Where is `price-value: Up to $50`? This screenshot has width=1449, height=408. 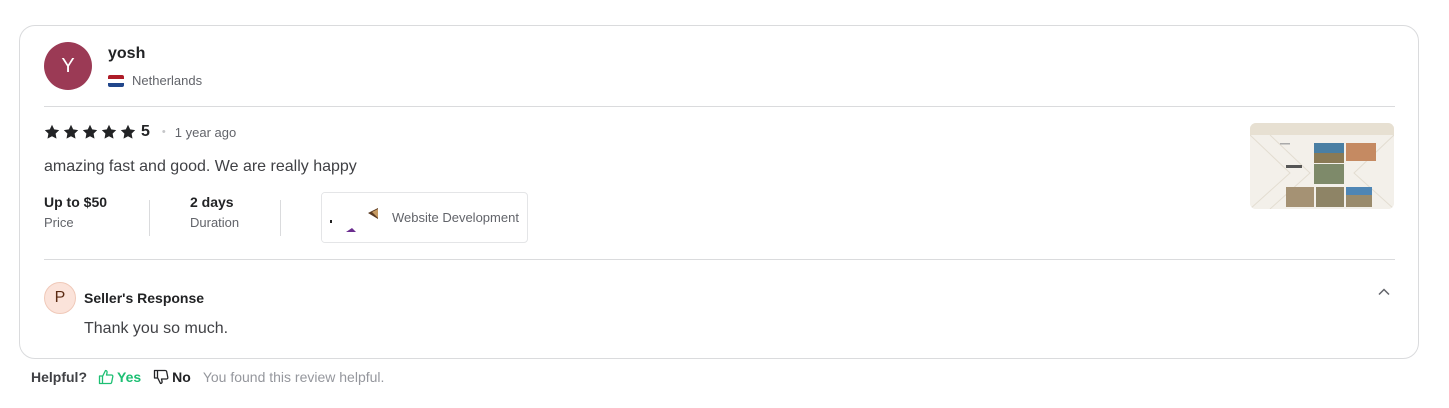
price-value: Up to $50 is located at coordinates (76, 202).